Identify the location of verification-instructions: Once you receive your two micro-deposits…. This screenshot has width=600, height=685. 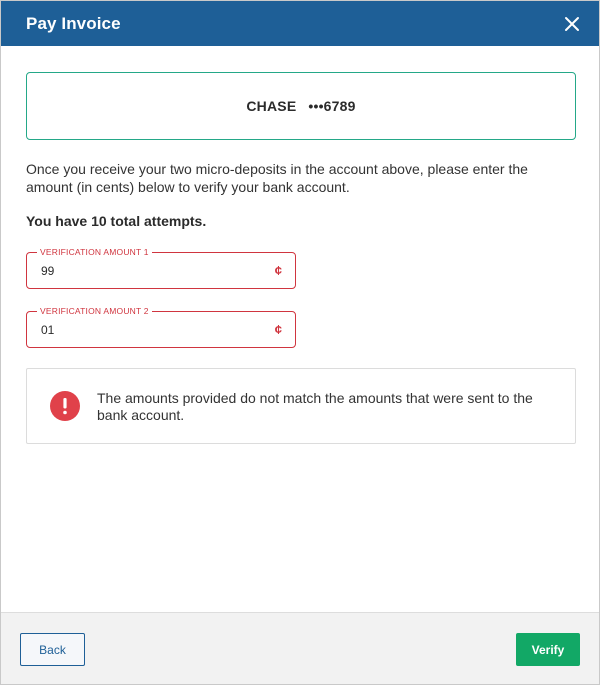
(277, 178).